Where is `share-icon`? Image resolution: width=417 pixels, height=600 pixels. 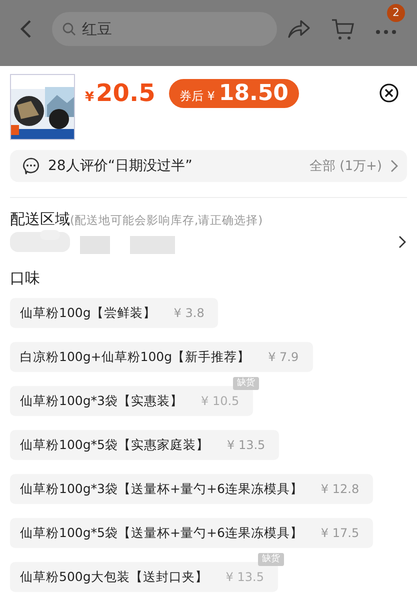 share-icon is located at coordinates (299, 29).